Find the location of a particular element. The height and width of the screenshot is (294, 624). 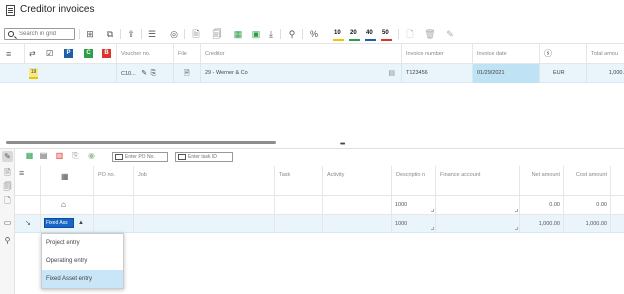

flag-p: P is located at coordinates (68, 53).